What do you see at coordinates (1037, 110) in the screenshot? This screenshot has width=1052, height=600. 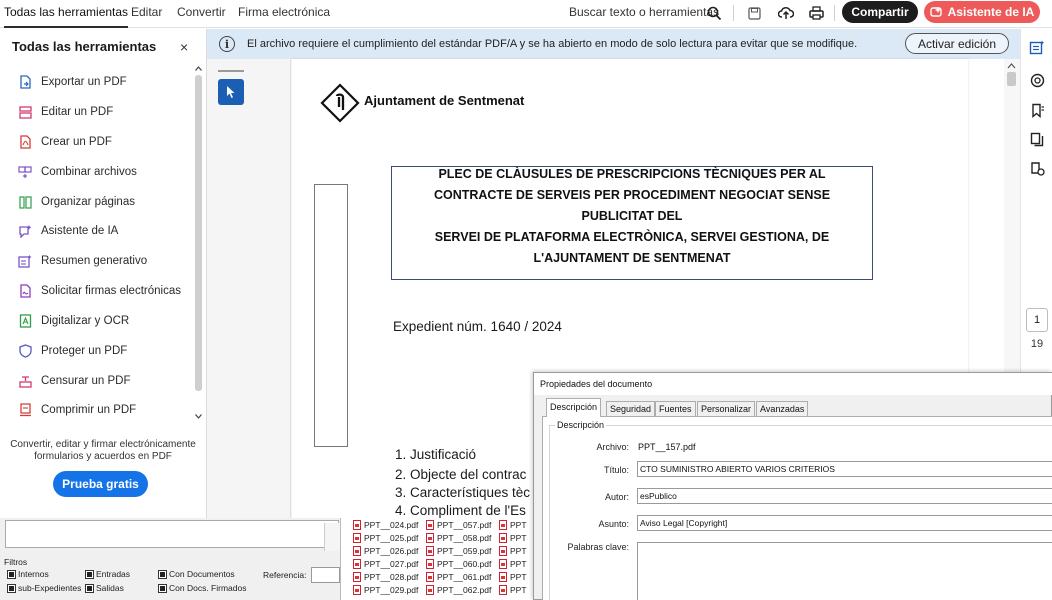 I see `bookmark-icon` at bounding box center [1037, 110].